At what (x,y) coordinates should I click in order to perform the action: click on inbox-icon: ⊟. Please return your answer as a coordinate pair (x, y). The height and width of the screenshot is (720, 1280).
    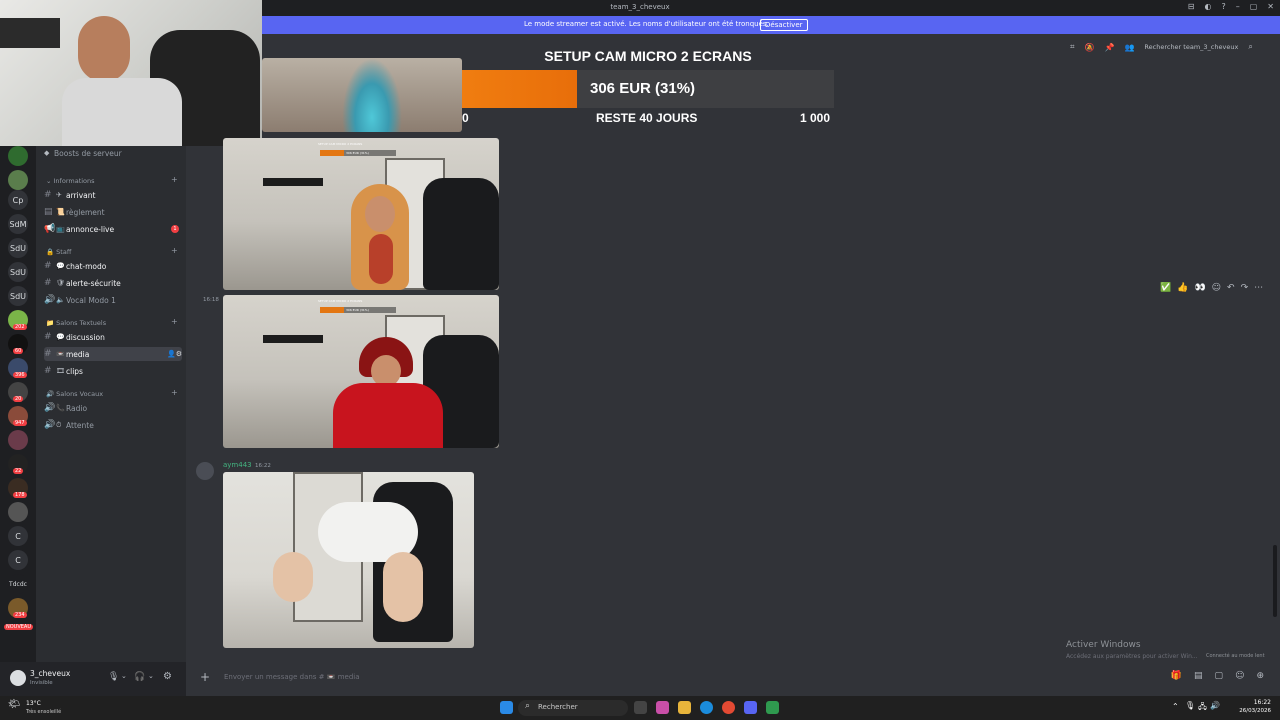
    Looking at the image, I should click on (1191, 6).